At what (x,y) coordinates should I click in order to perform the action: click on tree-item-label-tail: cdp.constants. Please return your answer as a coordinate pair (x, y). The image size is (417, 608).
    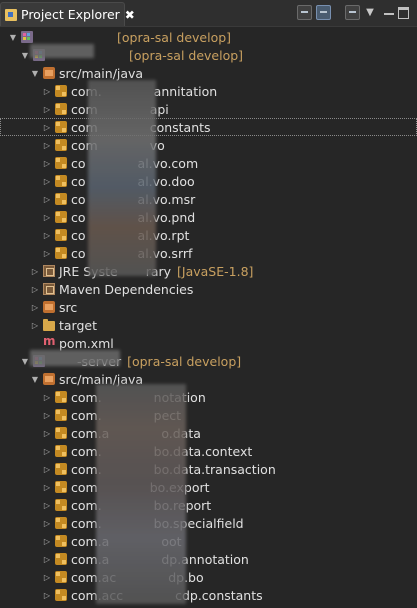
    Looking at the image, I should click on (219, 595).